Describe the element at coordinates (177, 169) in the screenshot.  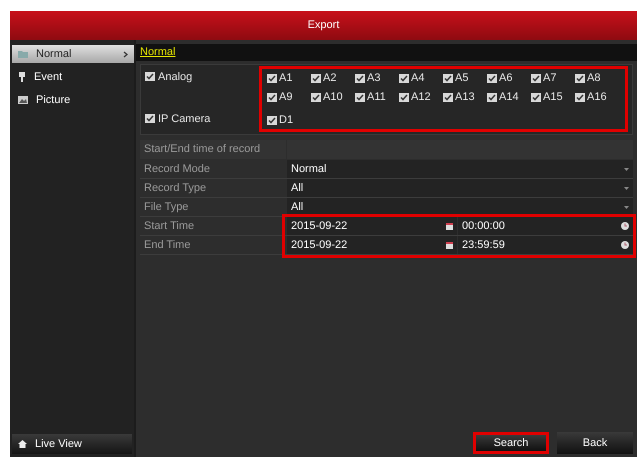
I see `field-label: Record Mode` at that location.